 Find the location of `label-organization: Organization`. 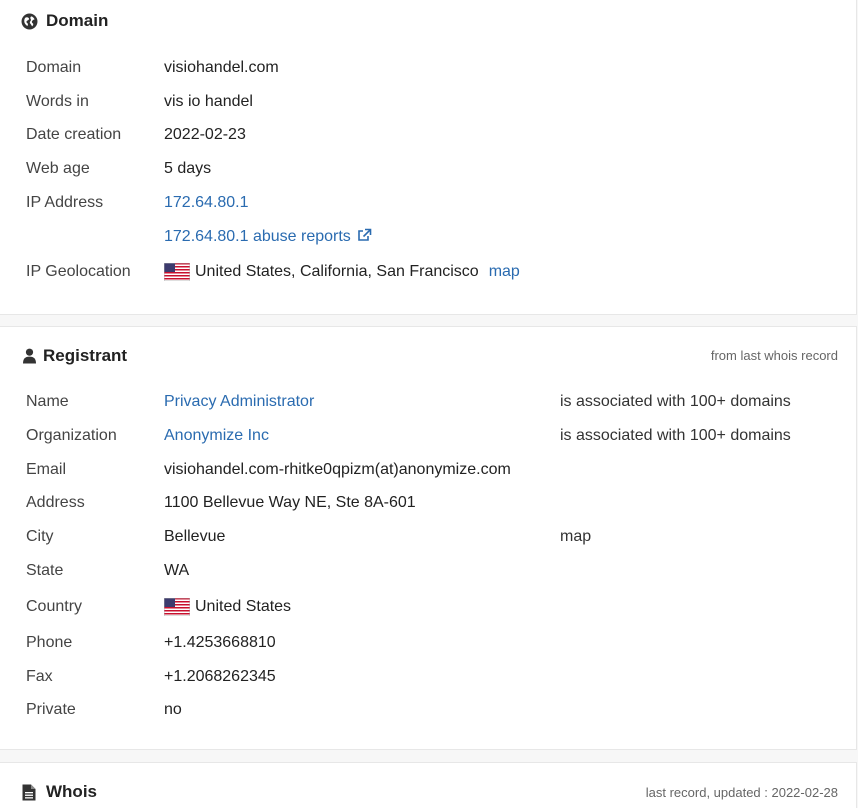

label-organization: Organization is located at coordinates (71, 435).